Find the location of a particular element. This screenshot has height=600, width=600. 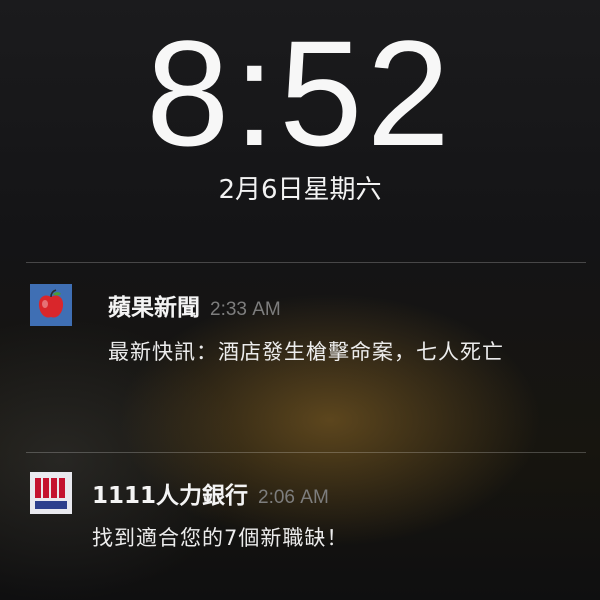

lock-screen-date: 2月6日星期六 is located at coordinates (300, 190).